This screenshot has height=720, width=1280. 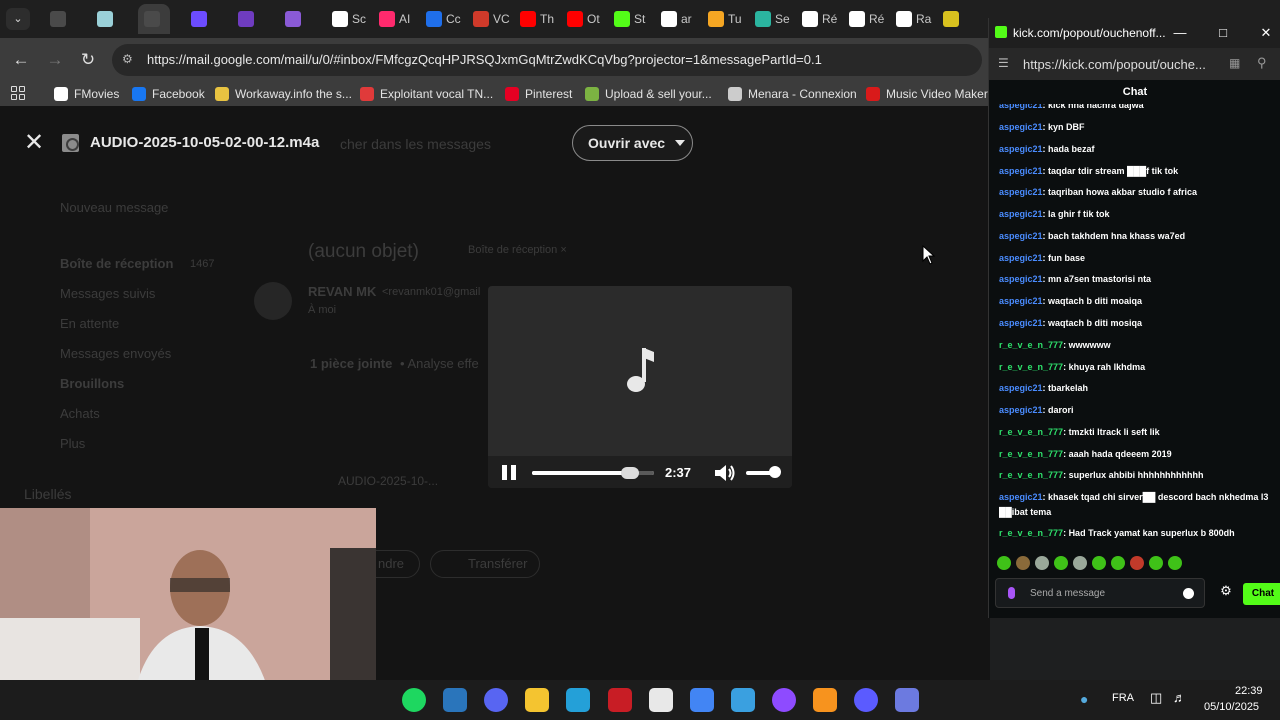 What do you see at coordinates (130, 60) in the screenshot?
I see `site-info-icon: ⚙` at bounding box center [130, 60].